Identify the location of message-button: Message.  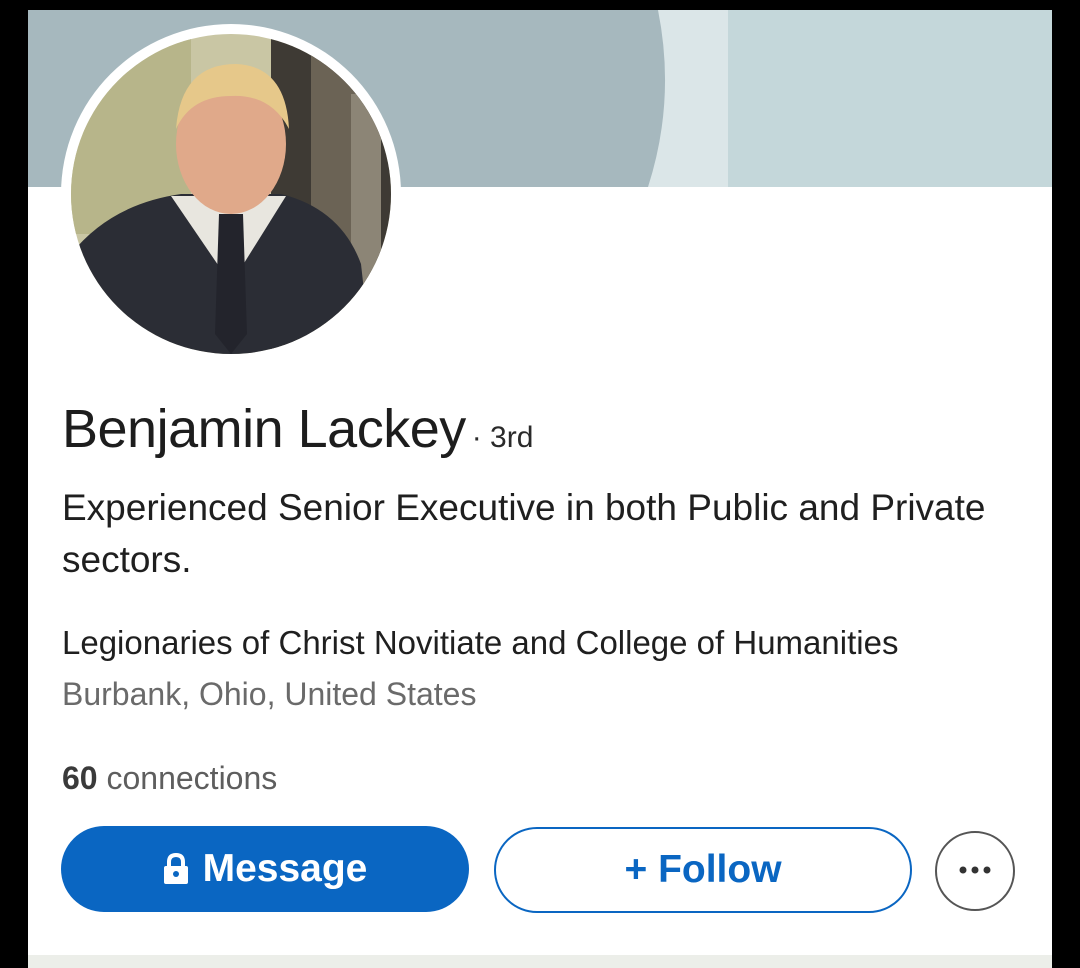
(265, 869).